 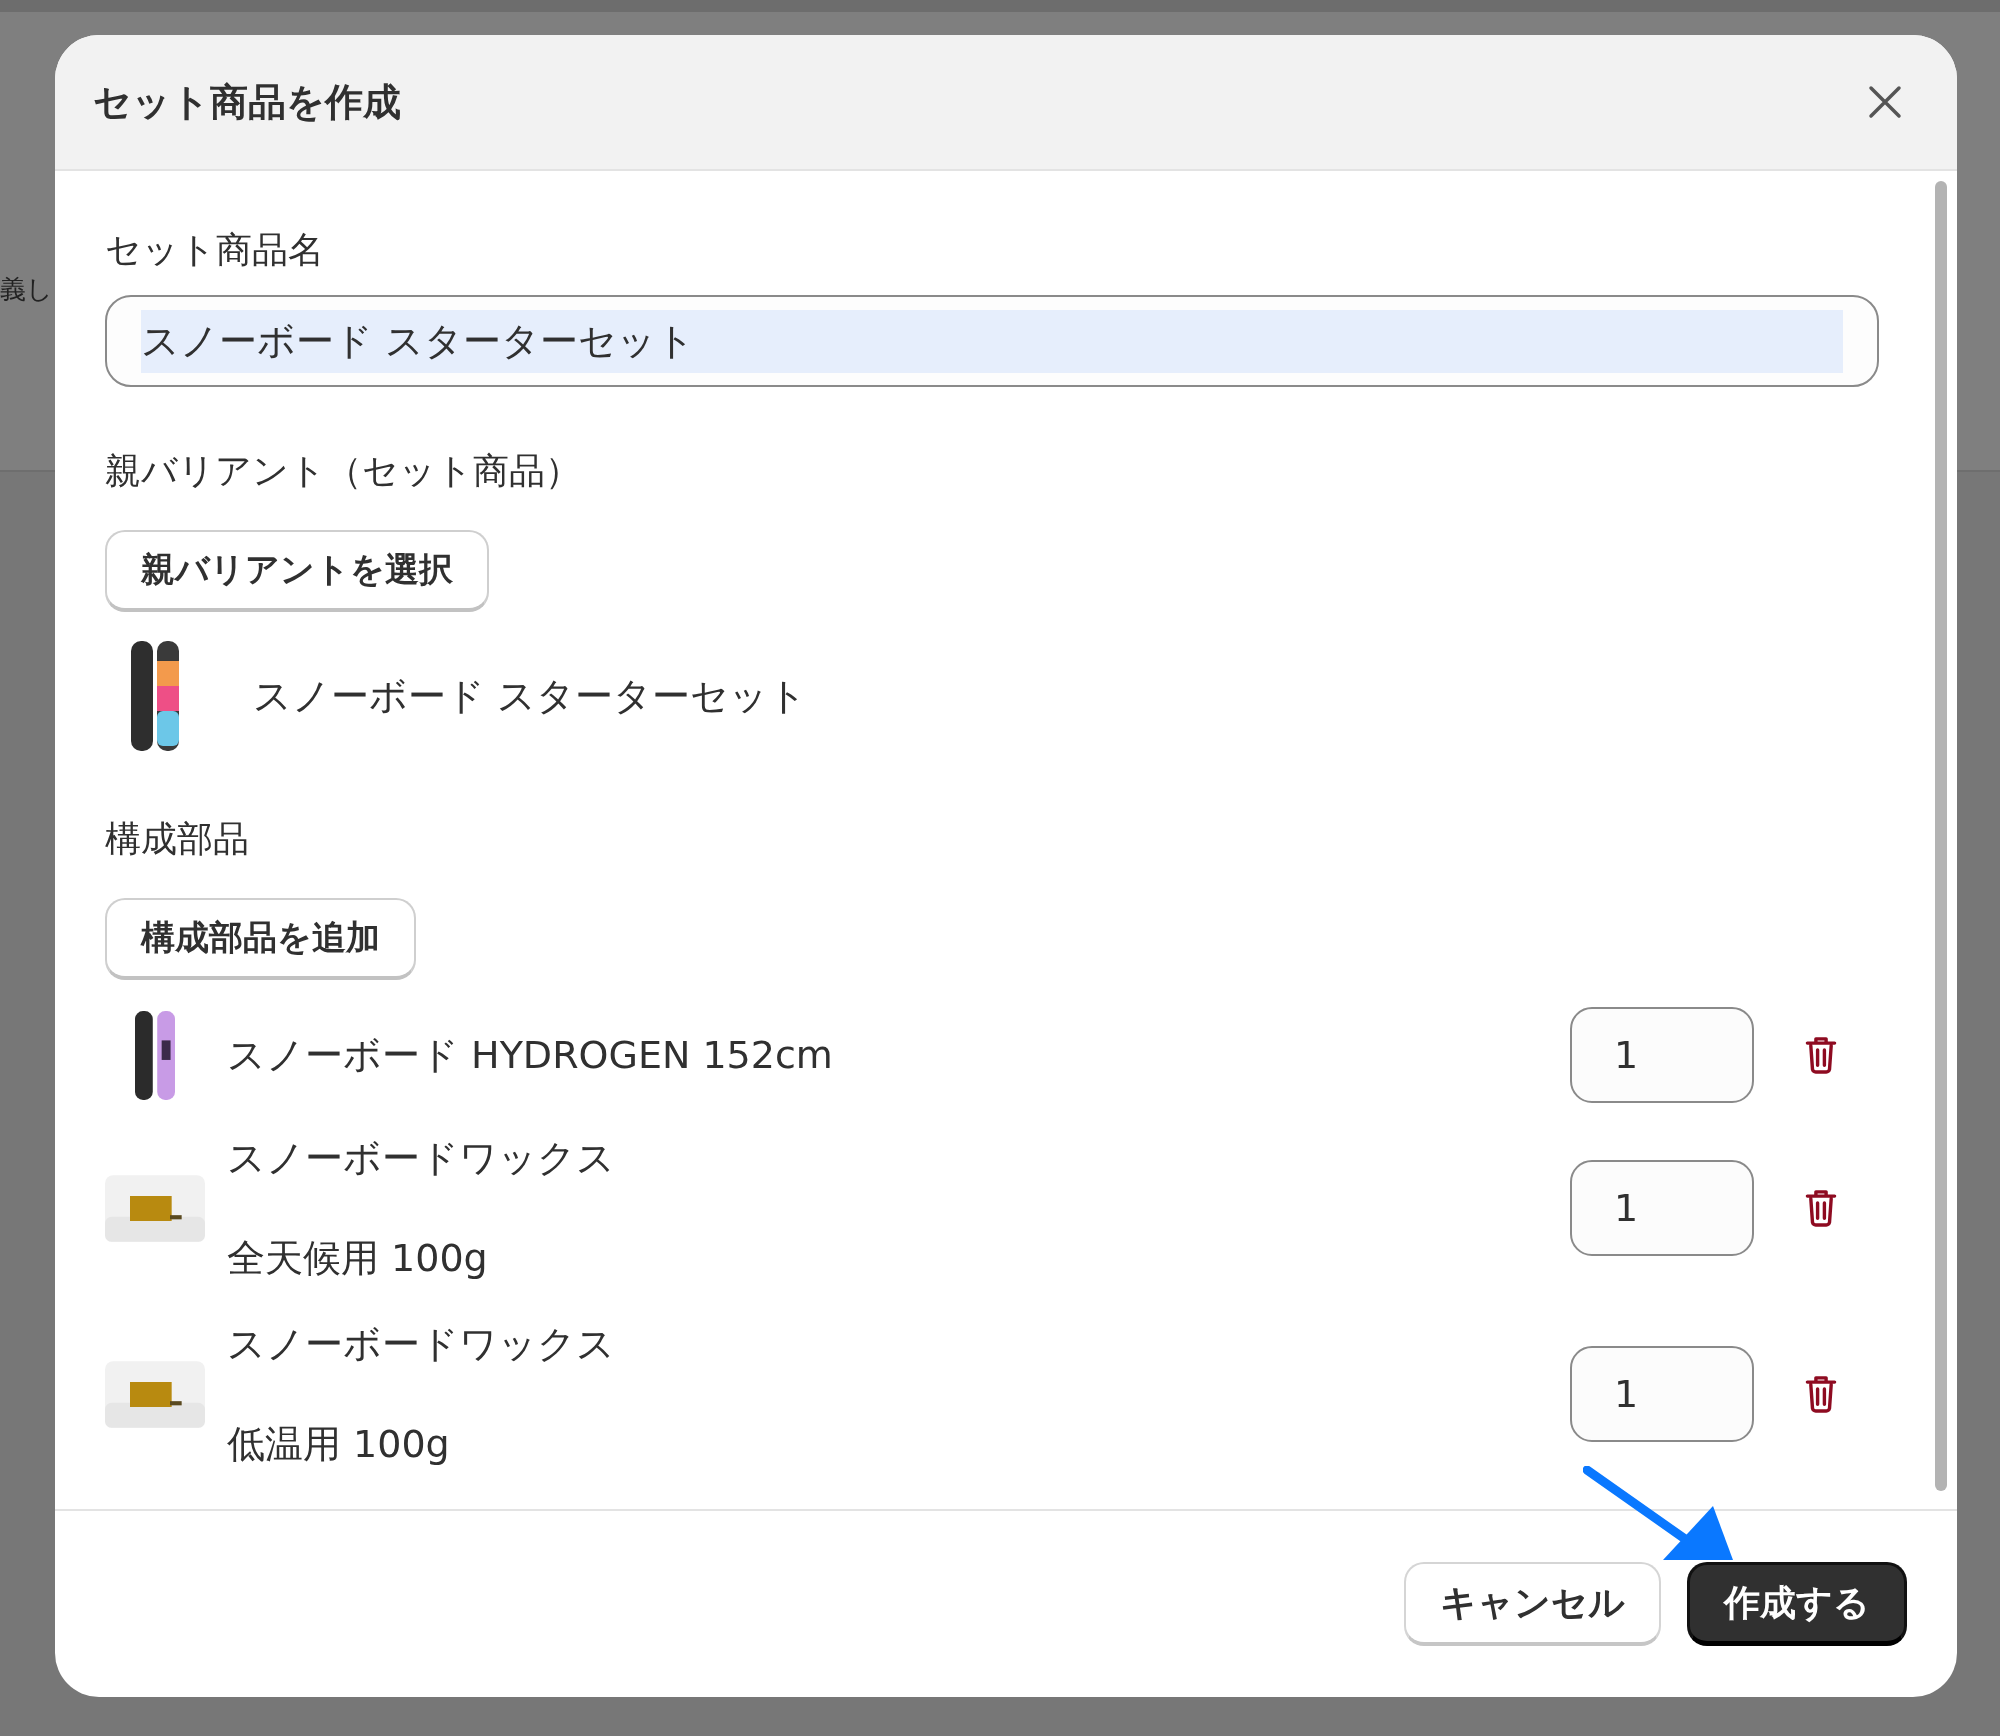 What do you see at coordinates (260, 939) in the screenshot?
I see `add-component-button: 構成部品を追加` at bounding box center [260, 939].